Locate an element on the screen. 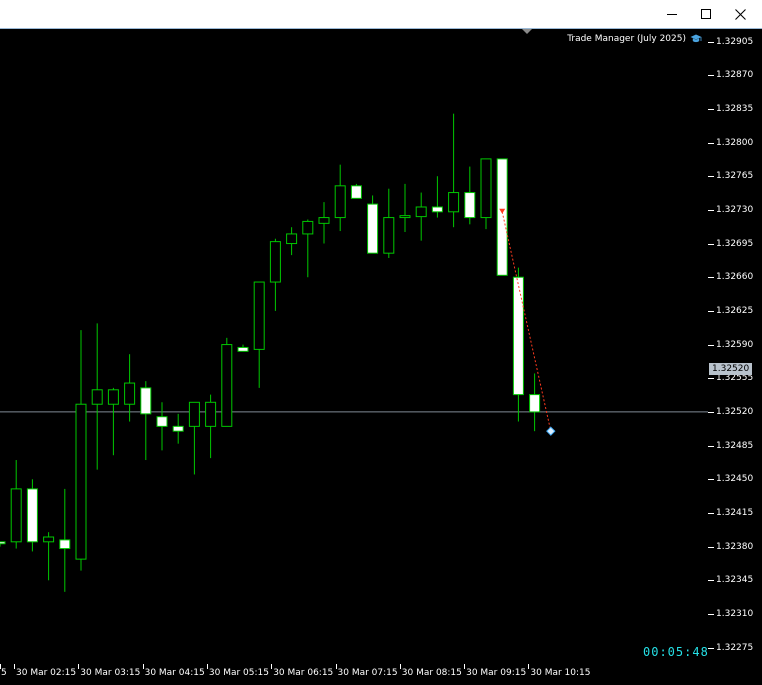 The height and width of the screenshot is (685, 762). graduation-cap-icon is located at coordinates (696, 38).